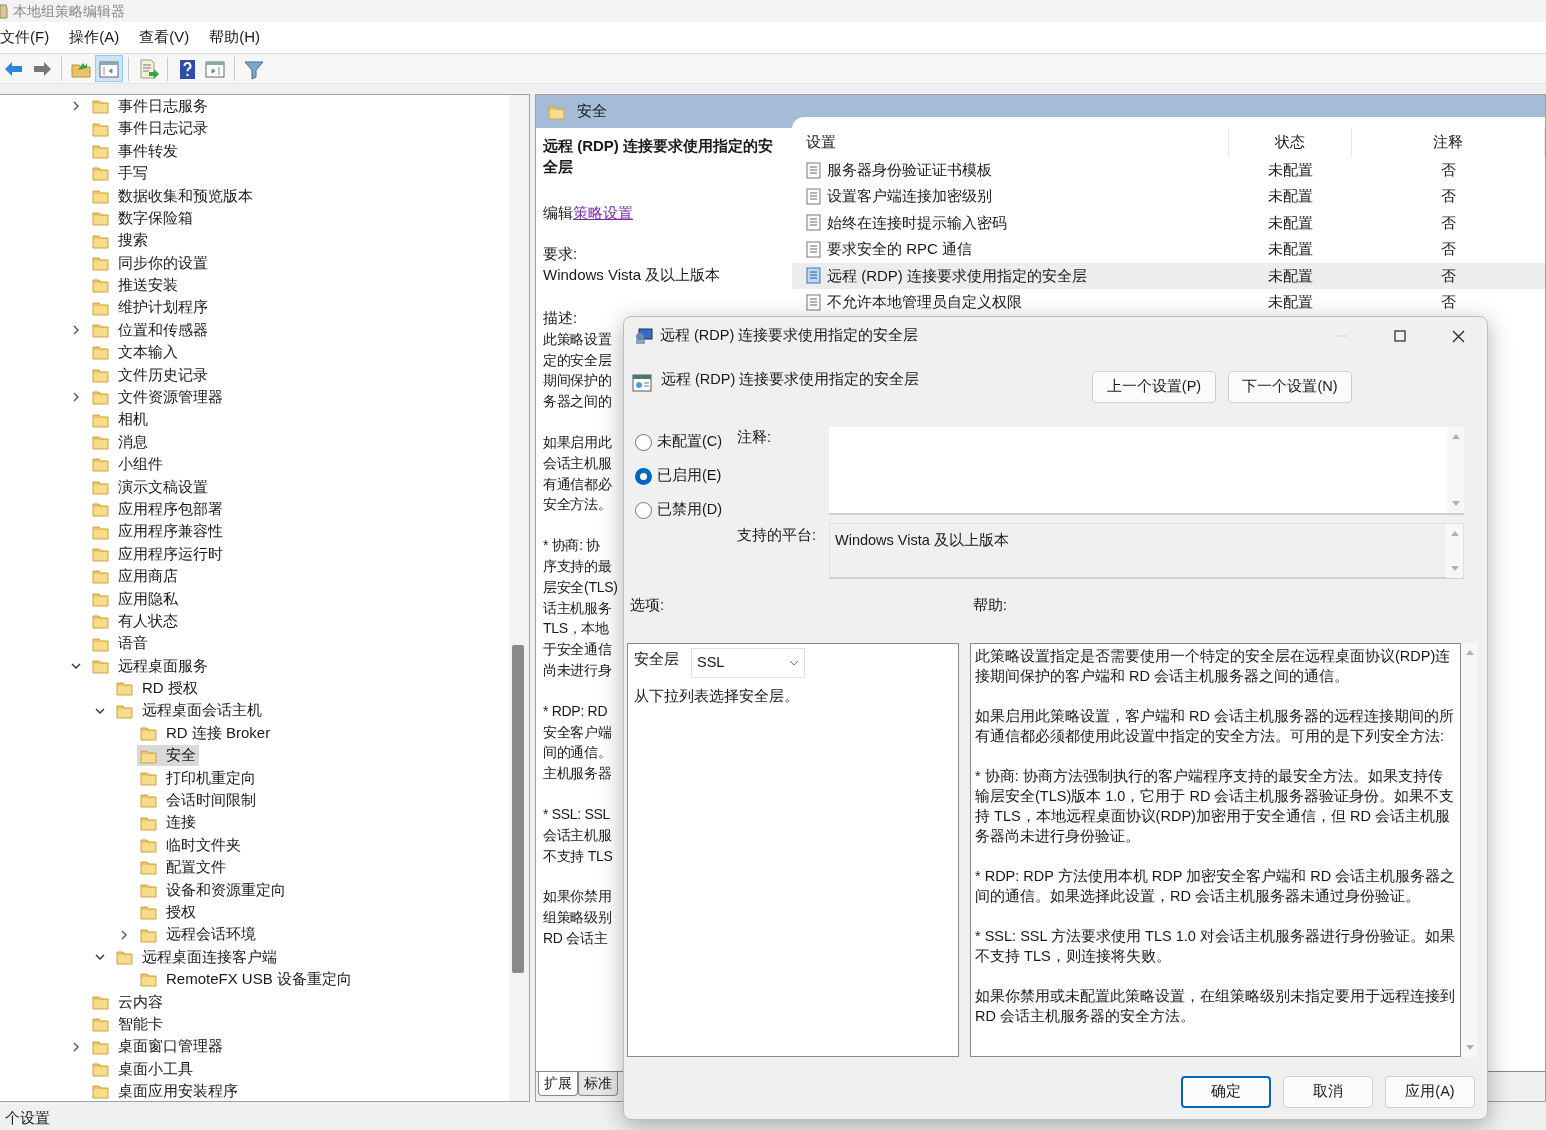 The width and height of the screenshot is (1546, 1130). What do you see at coordinates (157, 397) in the screenshot?
I see `tree-item: 文件资源管理器` at bounding box center [157, 397].